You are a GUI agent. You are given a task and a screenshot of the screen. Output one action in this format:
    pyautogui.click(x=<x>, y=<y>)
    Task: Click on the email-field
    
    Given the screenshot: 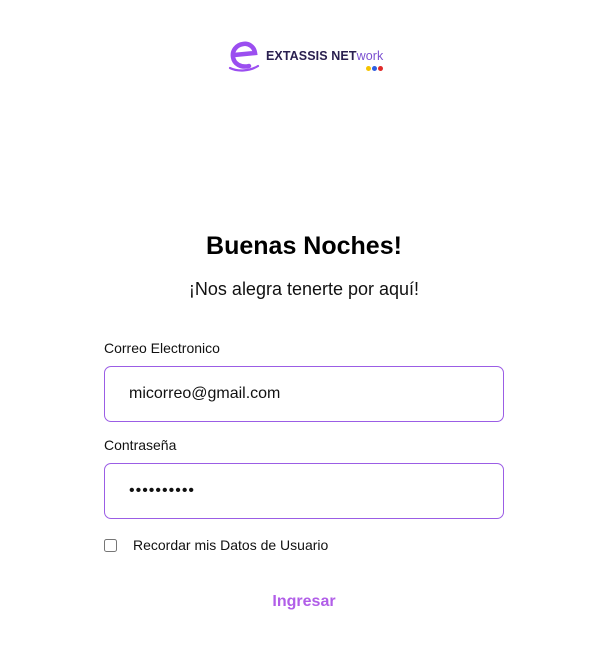 What is the action you would take?
    pyautogui.click(x=304, y=394)
    